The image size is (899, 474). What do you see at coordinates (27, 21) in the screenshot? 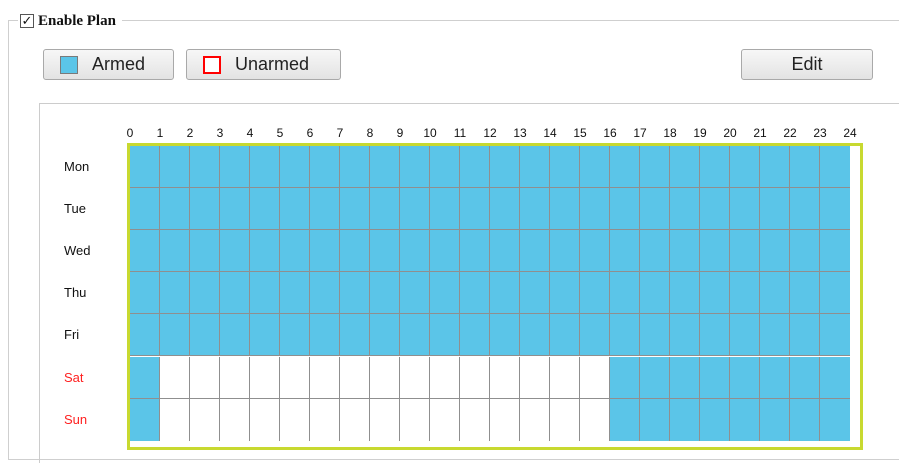
I see `enable-plan-checkbox: ✓` at bounding box center [27, 21].